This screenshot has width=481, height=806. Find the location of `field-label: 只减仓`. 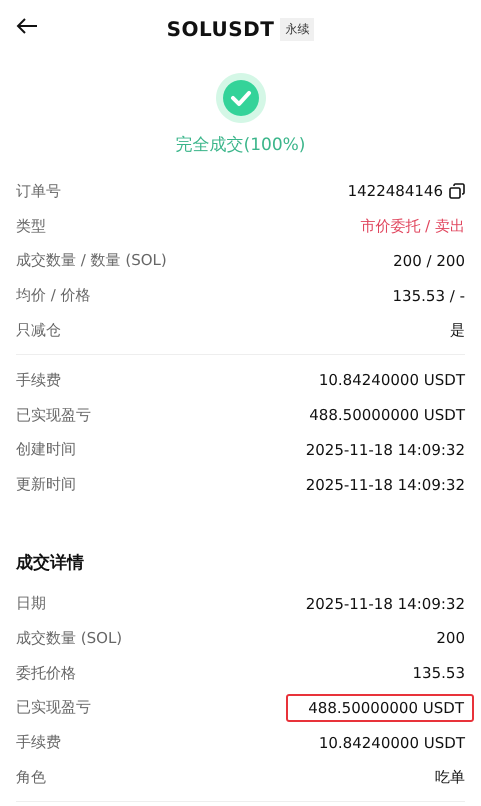

field-label: 只减仓 is located at coordinates (38, 330).